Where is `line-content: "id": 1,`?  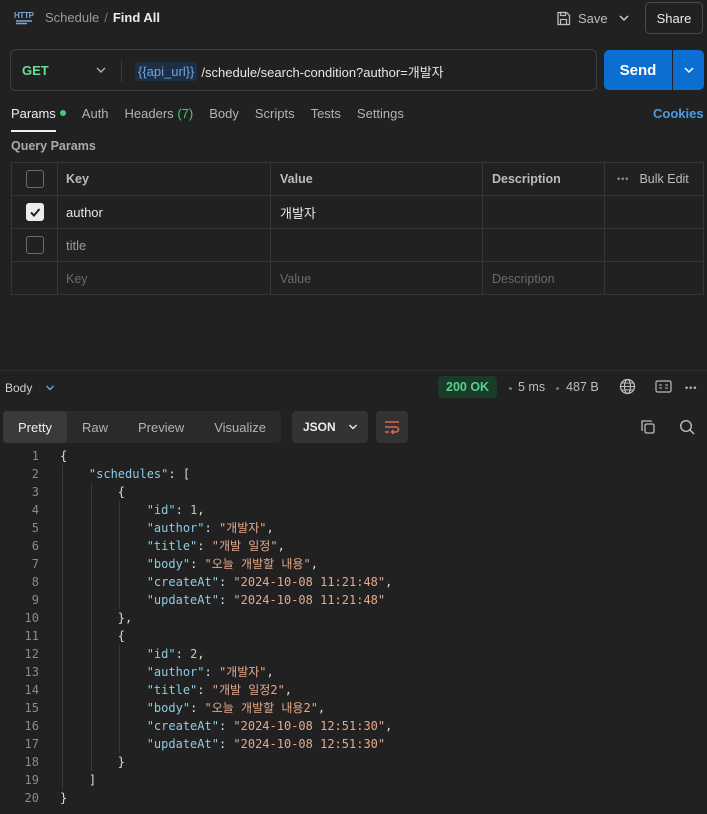 line-content: "id": 1, is located at coordinates (175, 510).